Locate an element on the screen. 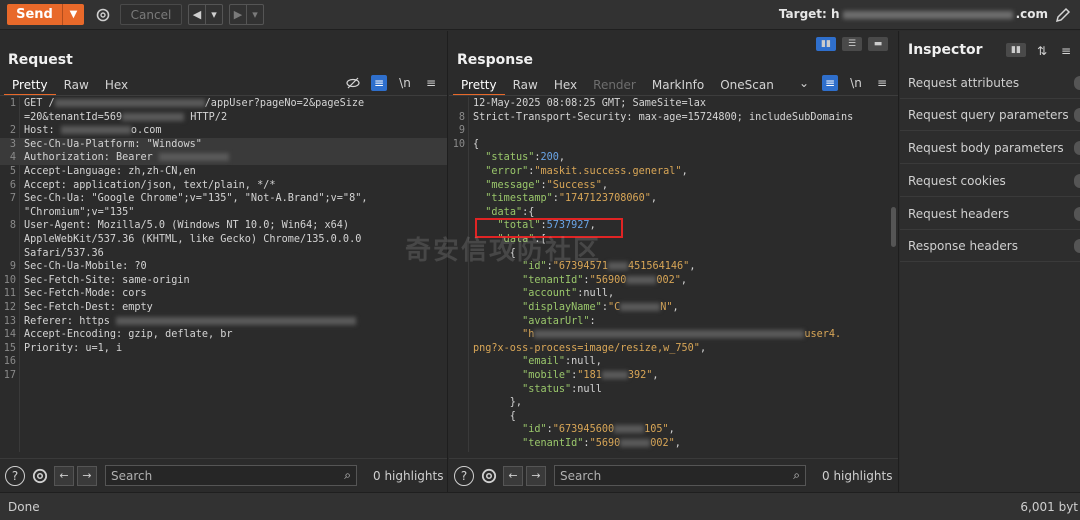 This screenshot has width=1080, height=520. target-label: Target: is located at coordinates (802, 14).